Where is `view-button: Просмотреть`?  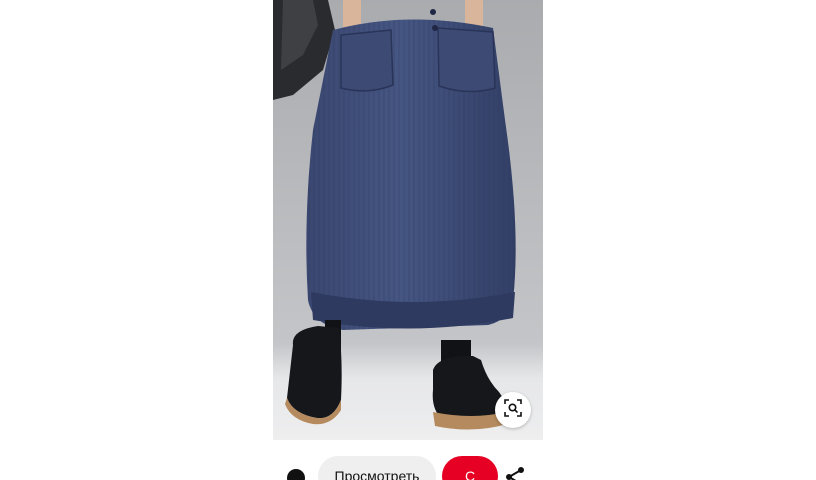 view-button: Просмотреть is located at coordinates (377, 468).